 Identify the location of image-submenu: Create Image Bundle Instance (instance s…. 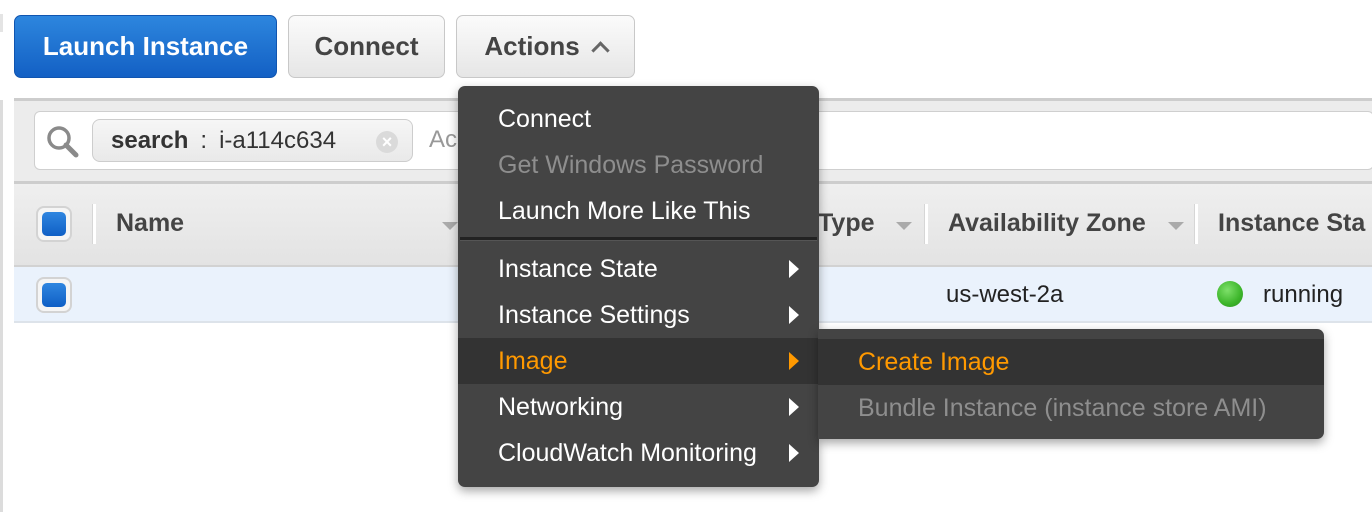
(1071, 384).